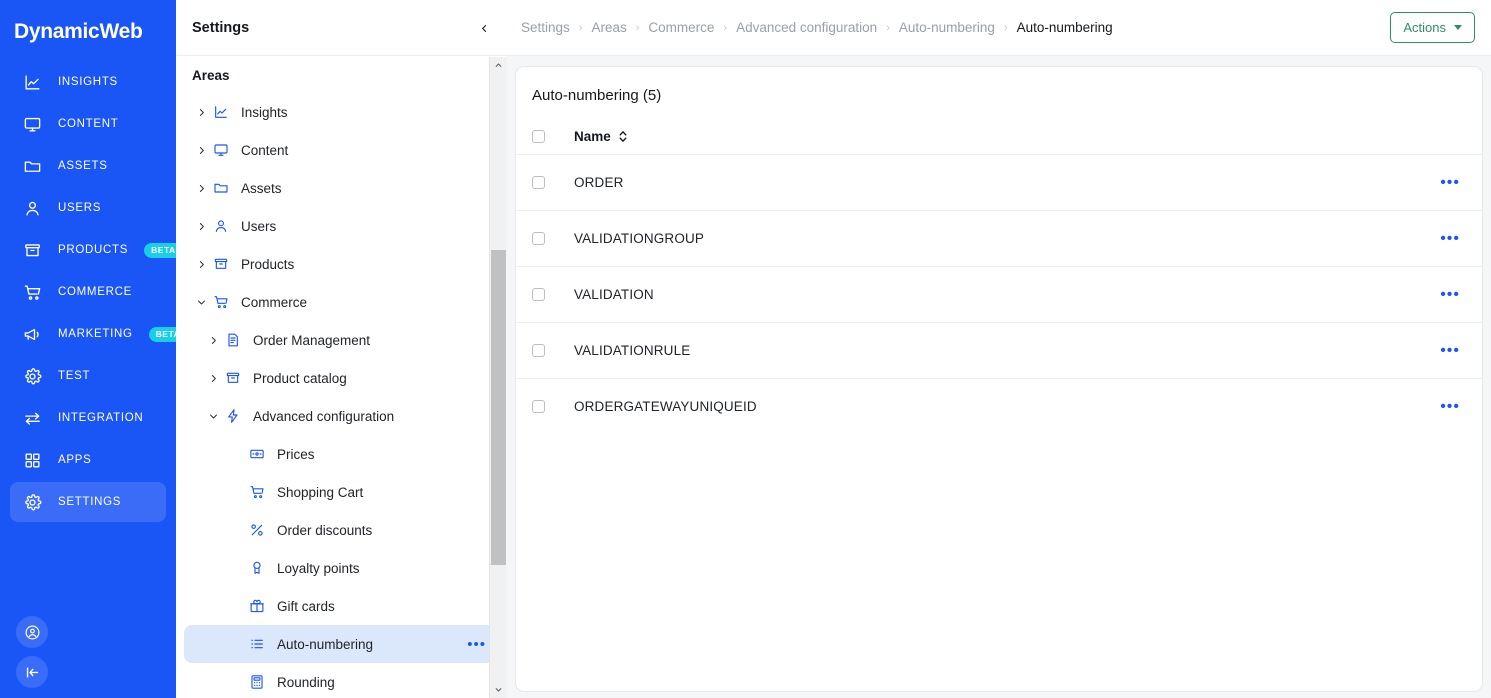 Image resolution: width=1491 pixels, height=698 pixels. What do you see at coordinates (999, 238) in the screenshot?
I see `table-row: VALIDATIONGROUP •••` at bounding box center [999, 238].